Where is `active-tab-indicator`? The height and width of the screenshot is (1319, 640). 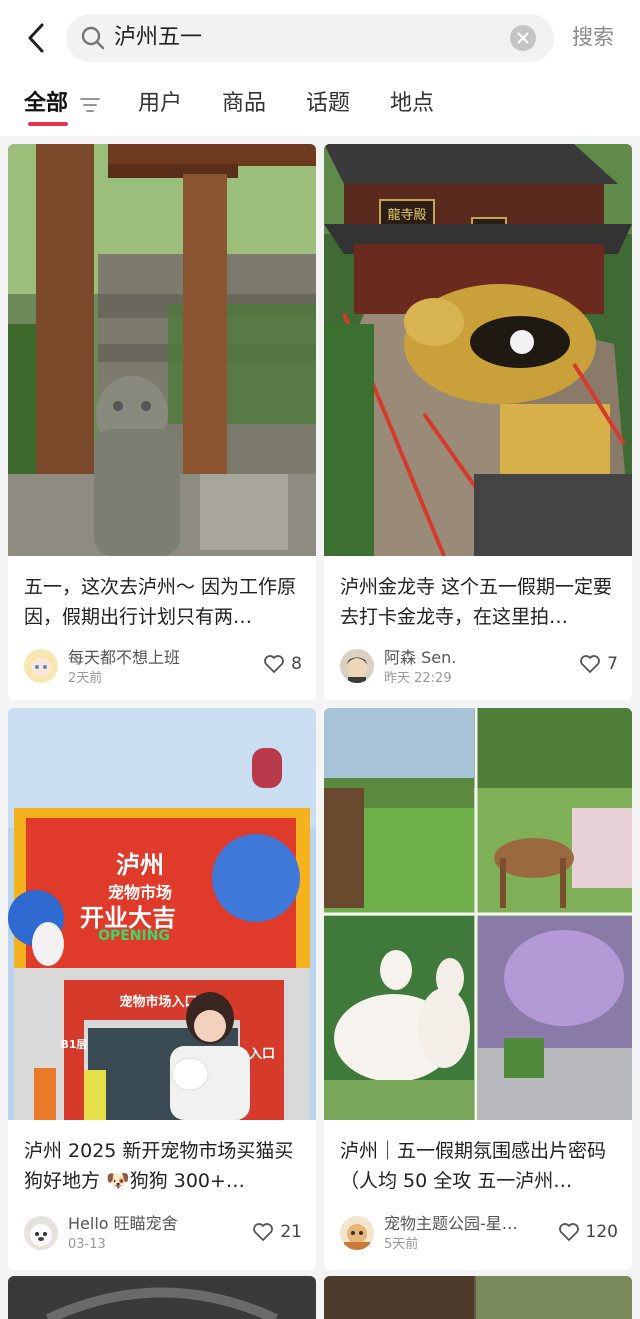 active-tab-indicator is located at coordinates (48, 124).